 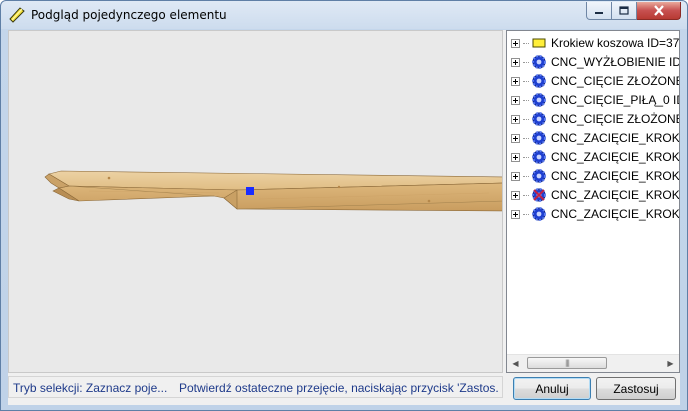 I want to click on minimize-button, so click(x=599, y=11).